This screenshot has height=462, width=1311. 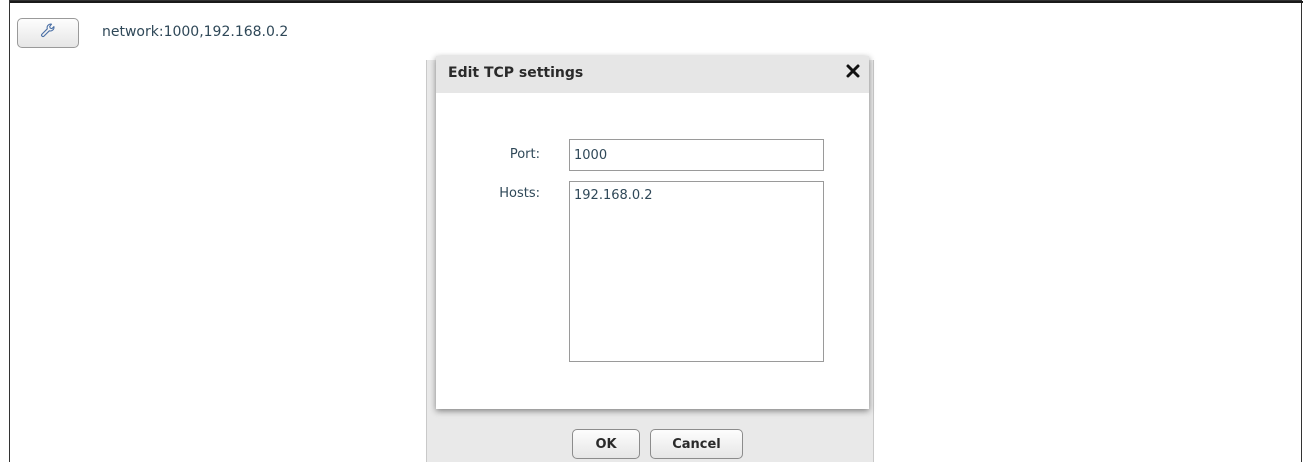 I want to click on hosts-label: Hosts:, so click(x=519, y=193).